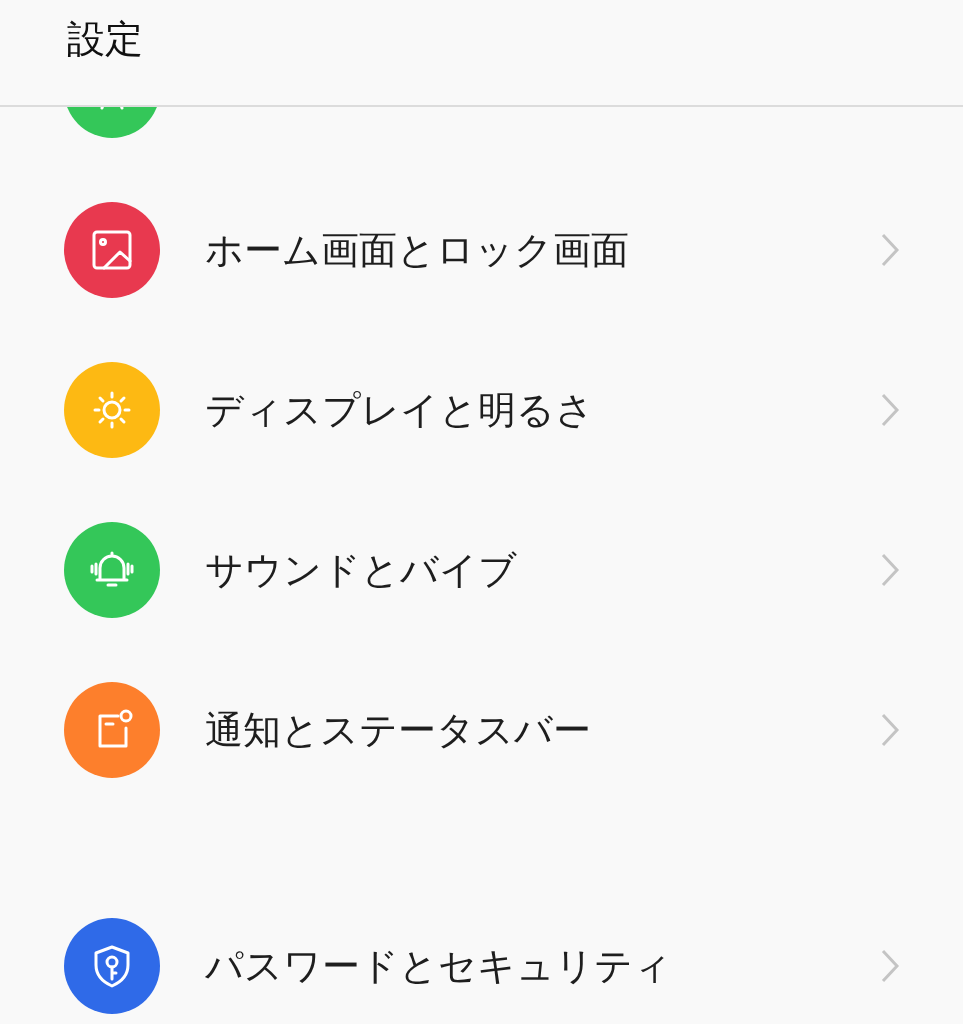  Describe the element at coordinates (105, 39) in the screenshot. I see `page-title: 設定` at that location.